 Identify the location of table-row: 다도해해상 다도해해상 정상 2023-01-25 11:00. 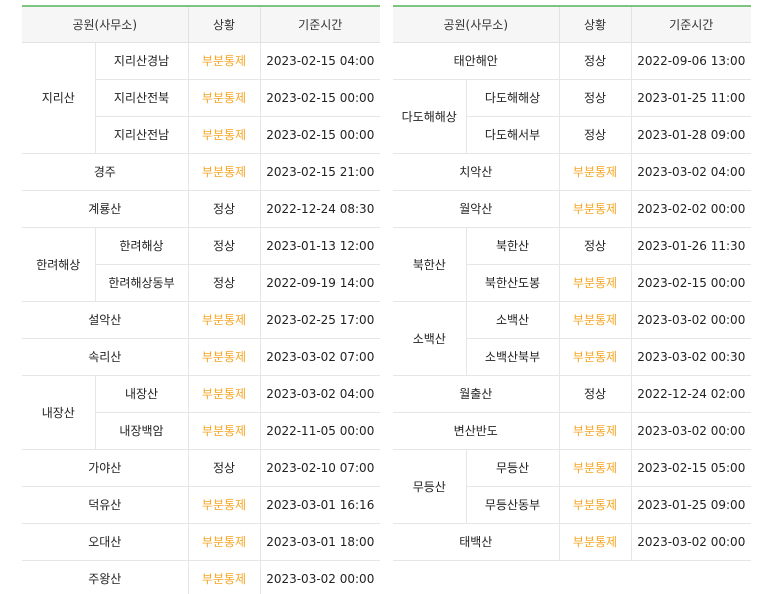
(572, 116).